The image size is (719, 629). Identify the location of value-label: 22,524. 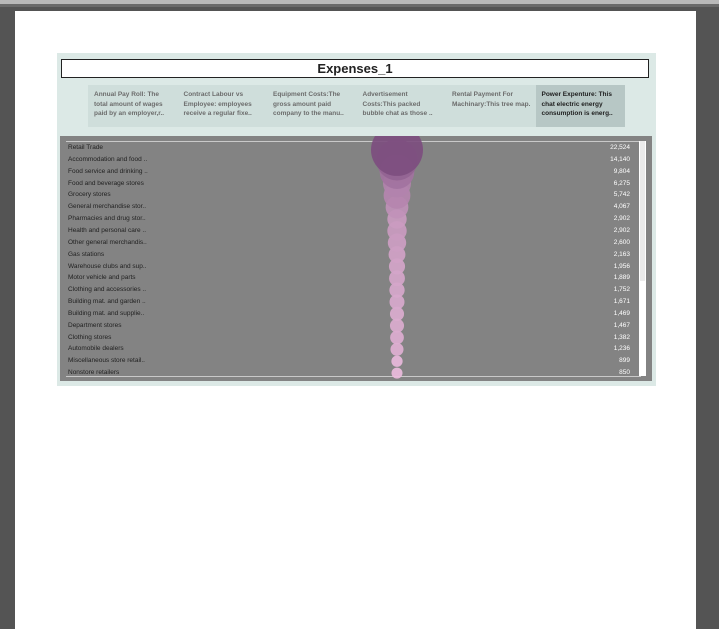
(620, 147).